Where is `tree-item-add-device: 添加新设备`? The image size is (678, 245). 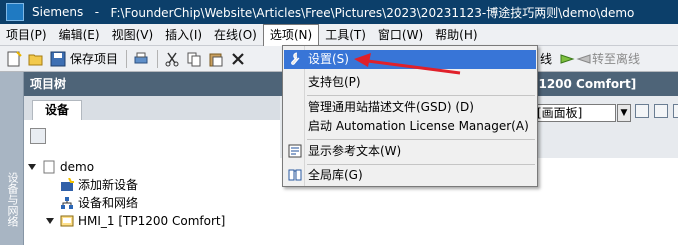 tree-item-add-device: 添加新设备 is located at coordinates (99, 185).